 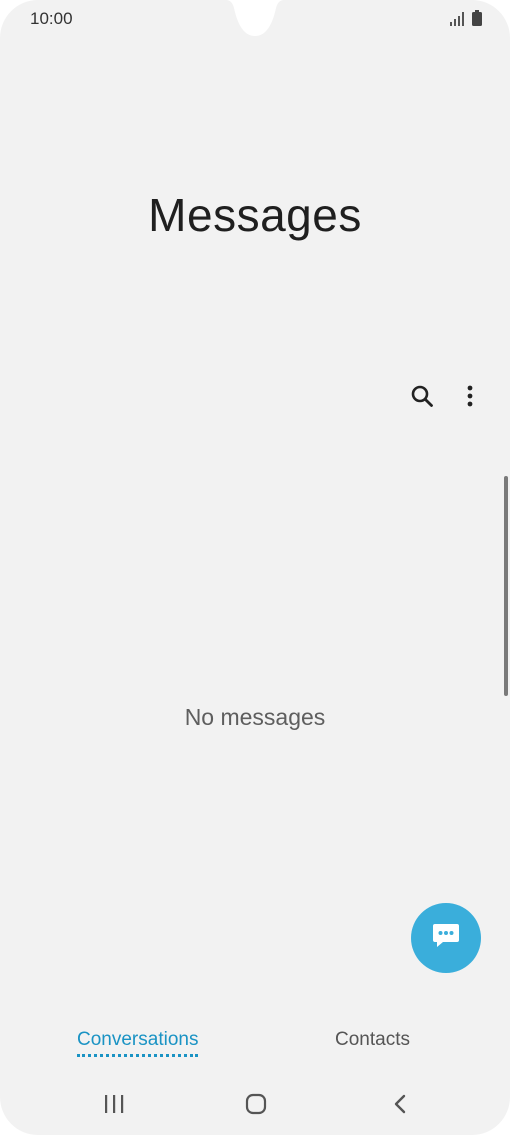 I want to click on new-message-button, so click(x=446, y=938).